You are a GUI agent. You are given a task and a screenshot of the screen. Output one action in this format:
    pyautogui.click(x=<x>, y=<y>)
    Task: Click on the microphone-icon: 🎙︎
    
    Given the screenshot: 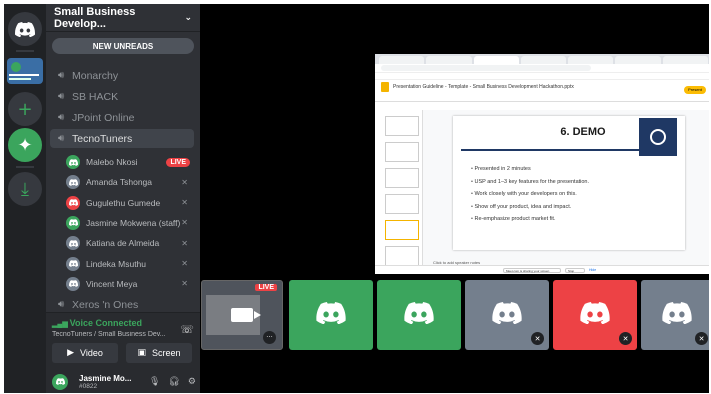 What is the action you would take?
    pyautogui.click(x=154, y=382)
    